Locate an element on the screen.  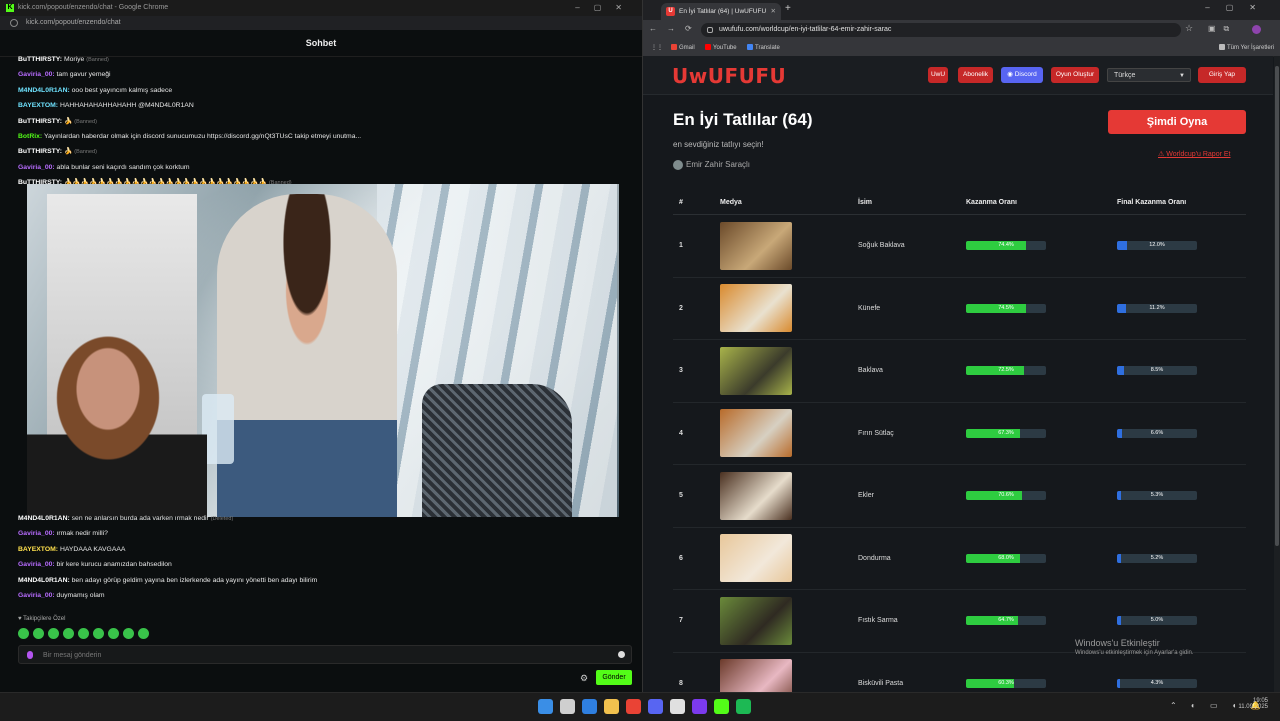
bookmark-star-icon: ☆ is located at coordinates (1189, 28).